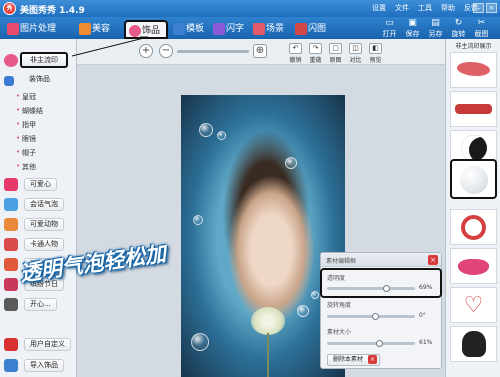  I want to click on speech-bubble-icon, so click(11, 204).